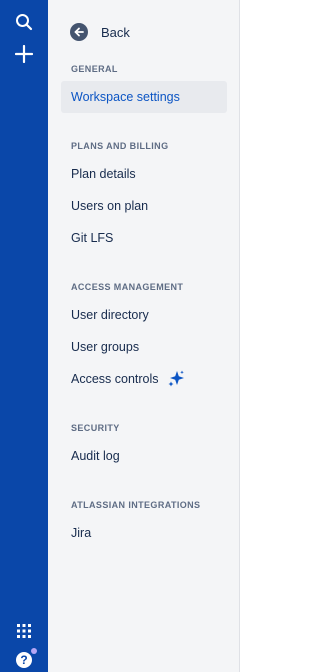 The width and height of the screenshot is (320, 672). Describe the element at coordinates (176, 379) in the screenshot. I see `sparkle-icon` at that location.